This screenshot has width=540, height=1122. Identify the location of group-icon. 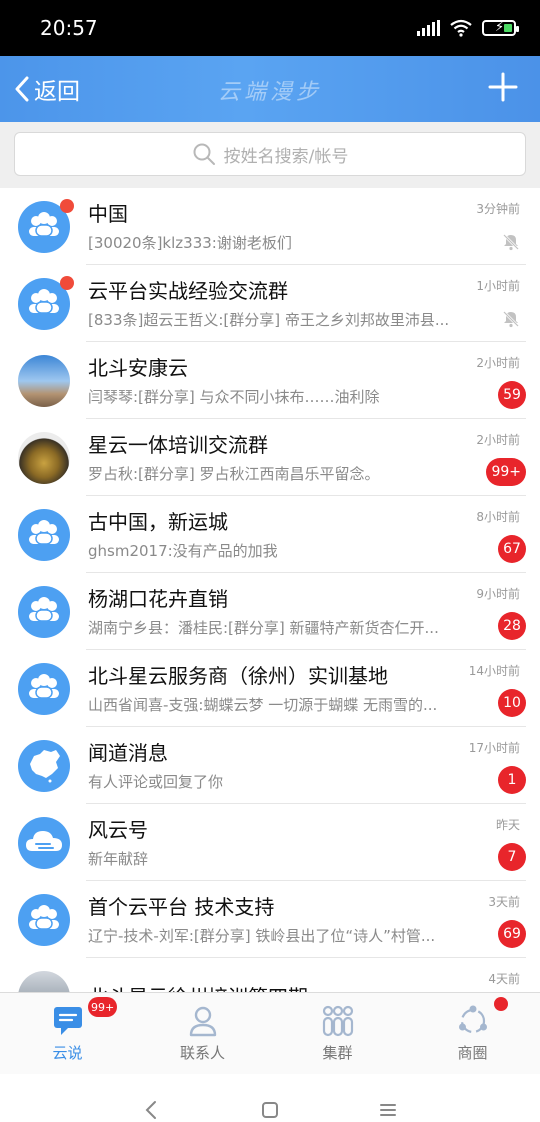
(337, 1021).